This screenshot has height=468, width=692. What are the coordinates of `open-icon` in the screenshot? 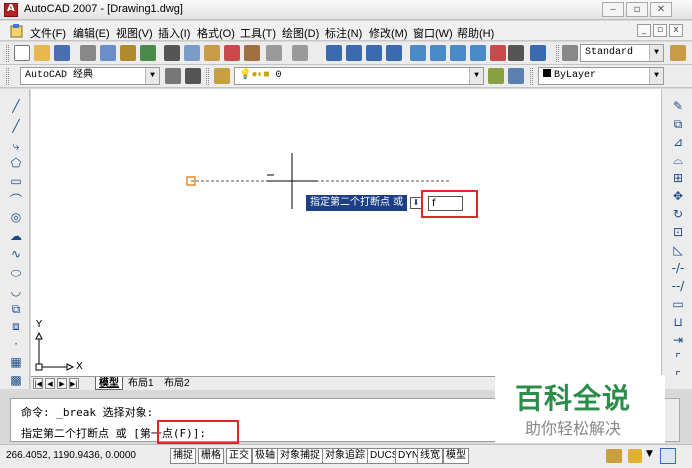 It's located at (42, 53).